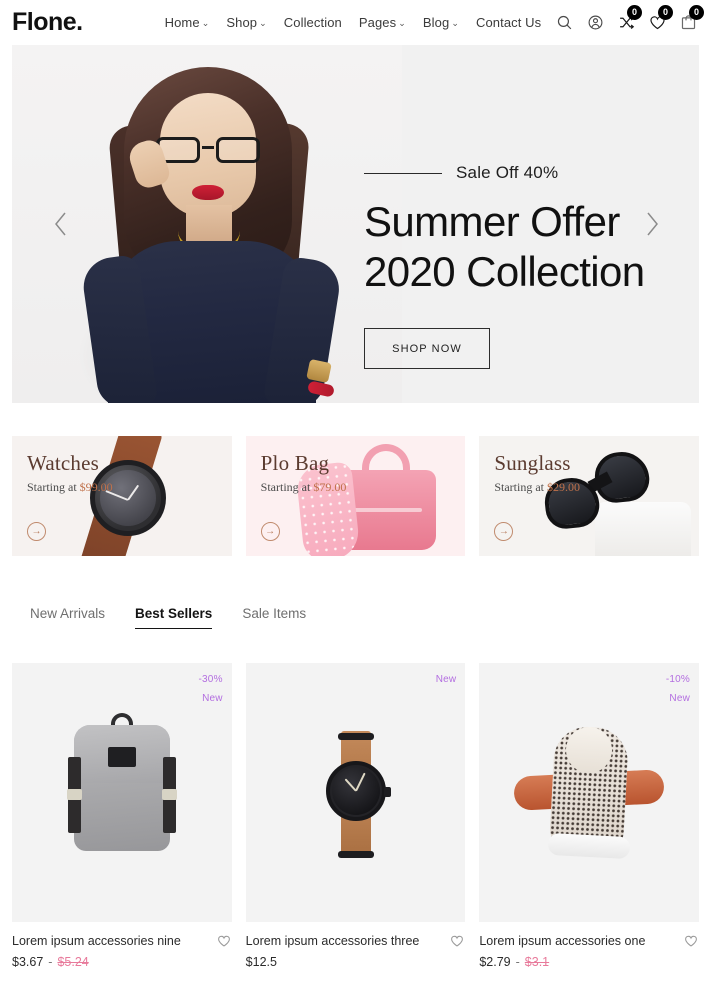 The width and height of the screenshot is (711, 992). I want to click on product-image-watch: New, so click(355, 792).